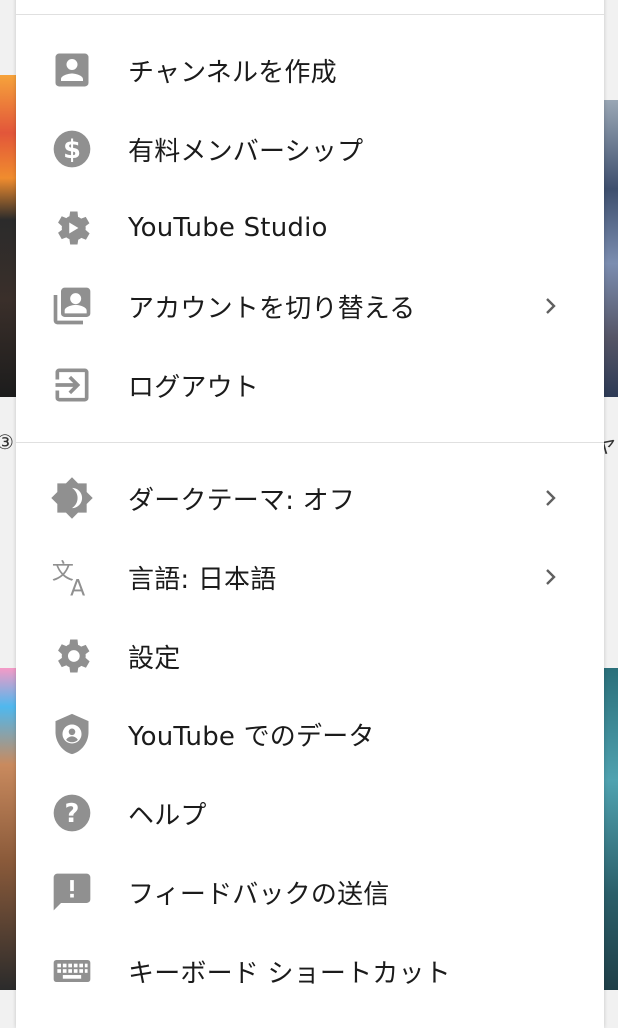 This screenshot has height=1028, width=618. I want to click on menu-item-label: ダークテーマ: オフ, so click(242, 500).